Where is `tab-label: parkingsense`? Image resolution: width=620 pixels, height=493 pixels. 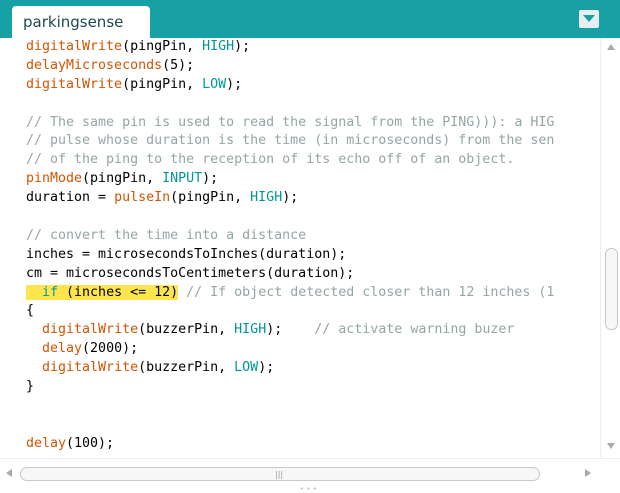 tab-label: parkingsense is located at coordinates (73, 22).